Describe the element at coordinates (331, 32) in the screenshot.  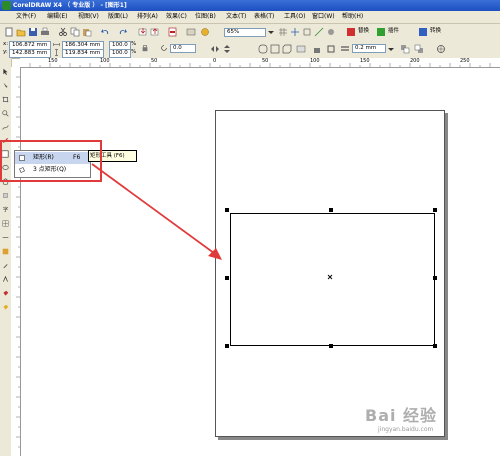
I see `options-icon` at that location.